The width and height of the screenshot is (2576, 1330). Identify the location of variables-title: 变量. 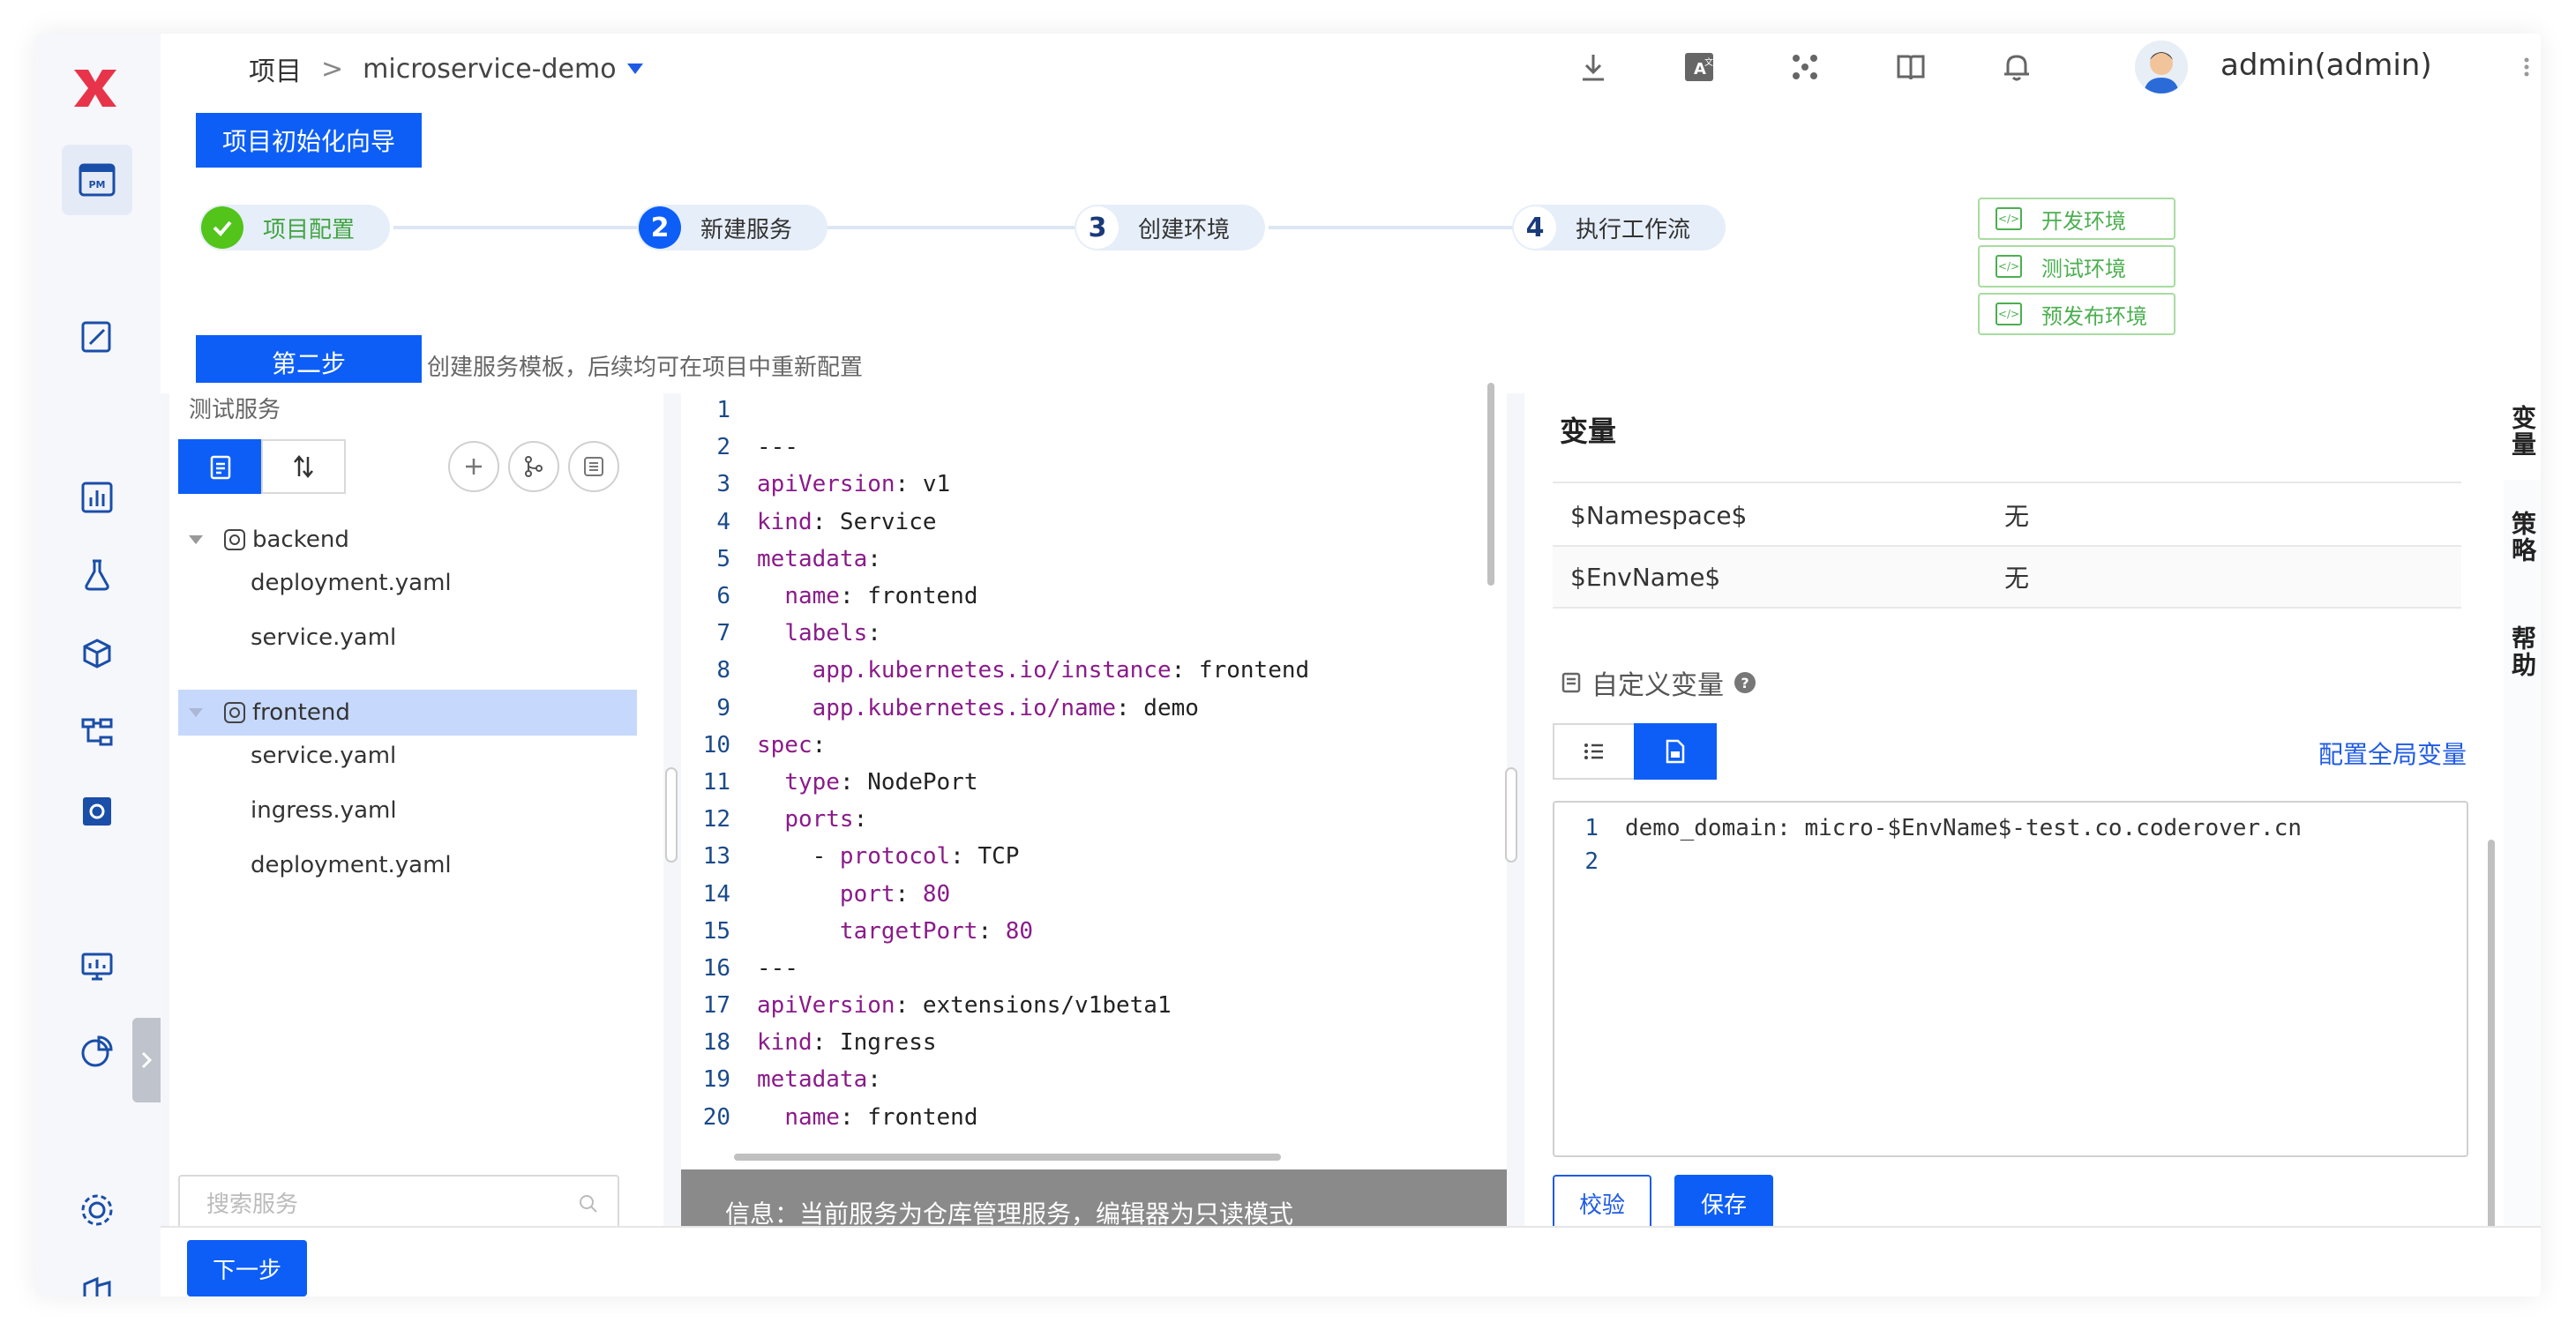
(1589, 431).